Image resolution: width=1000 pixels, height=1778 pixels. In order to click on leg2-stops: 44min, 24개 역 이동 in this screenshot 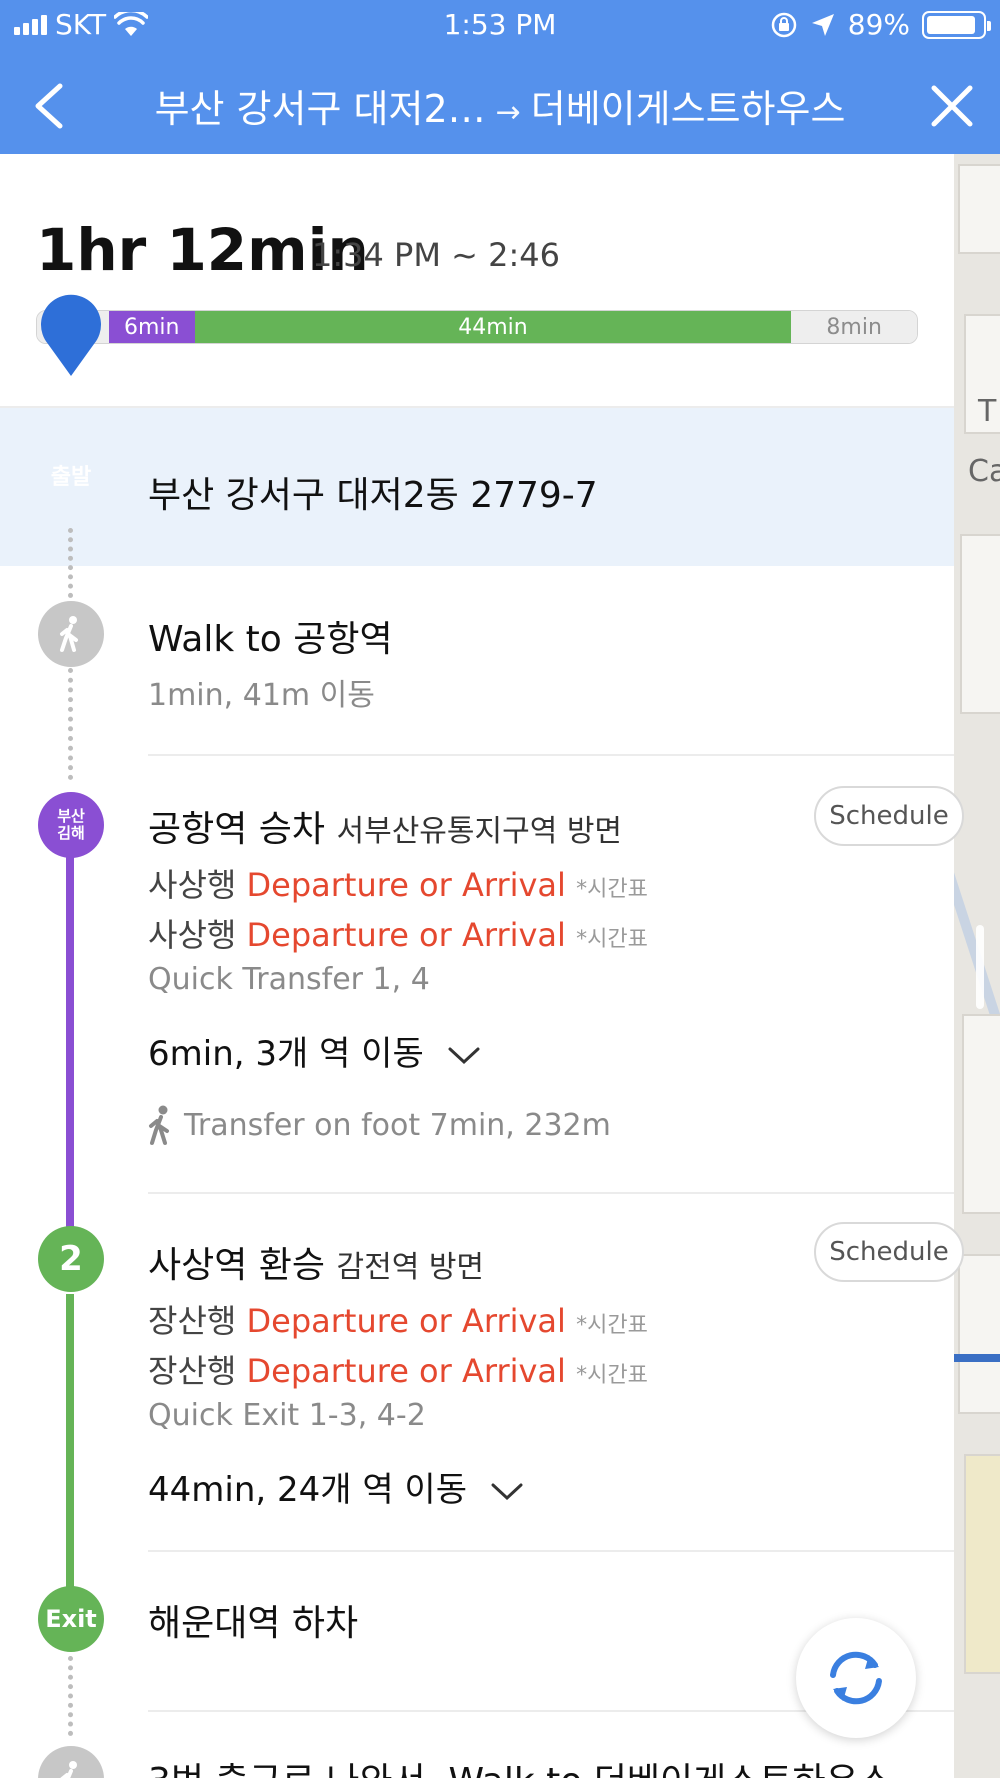, I will do `click(307, 1490)`.